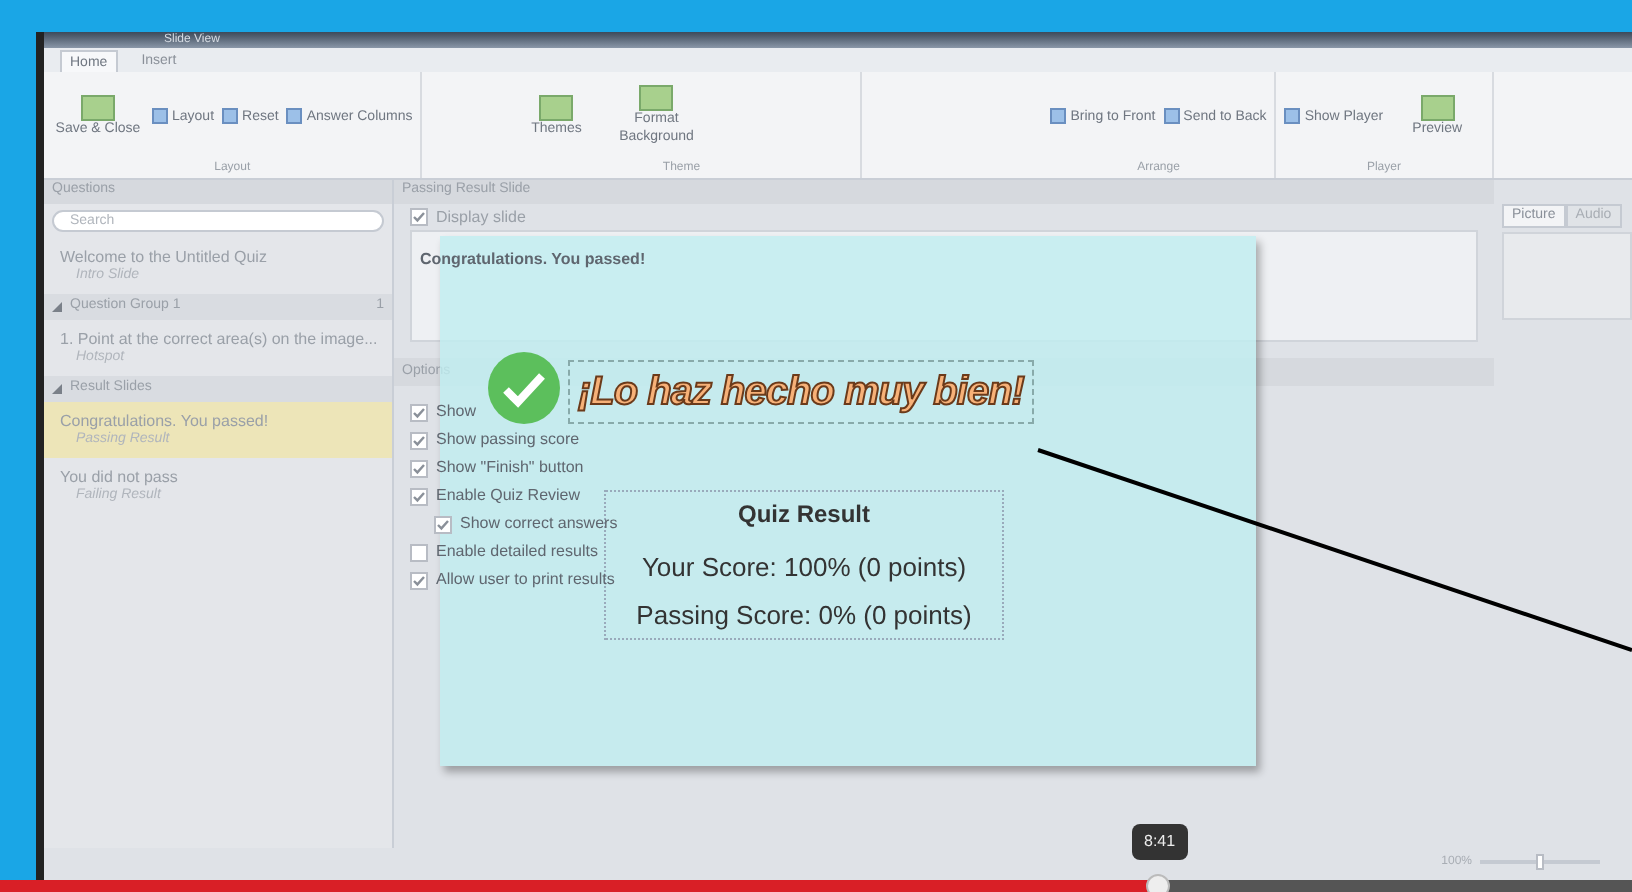 The image size is (1632, 892). What do you see at coordinates (456, 412) in the screenshot?
I see `option-label: Show` at bounding box center [456, 412].